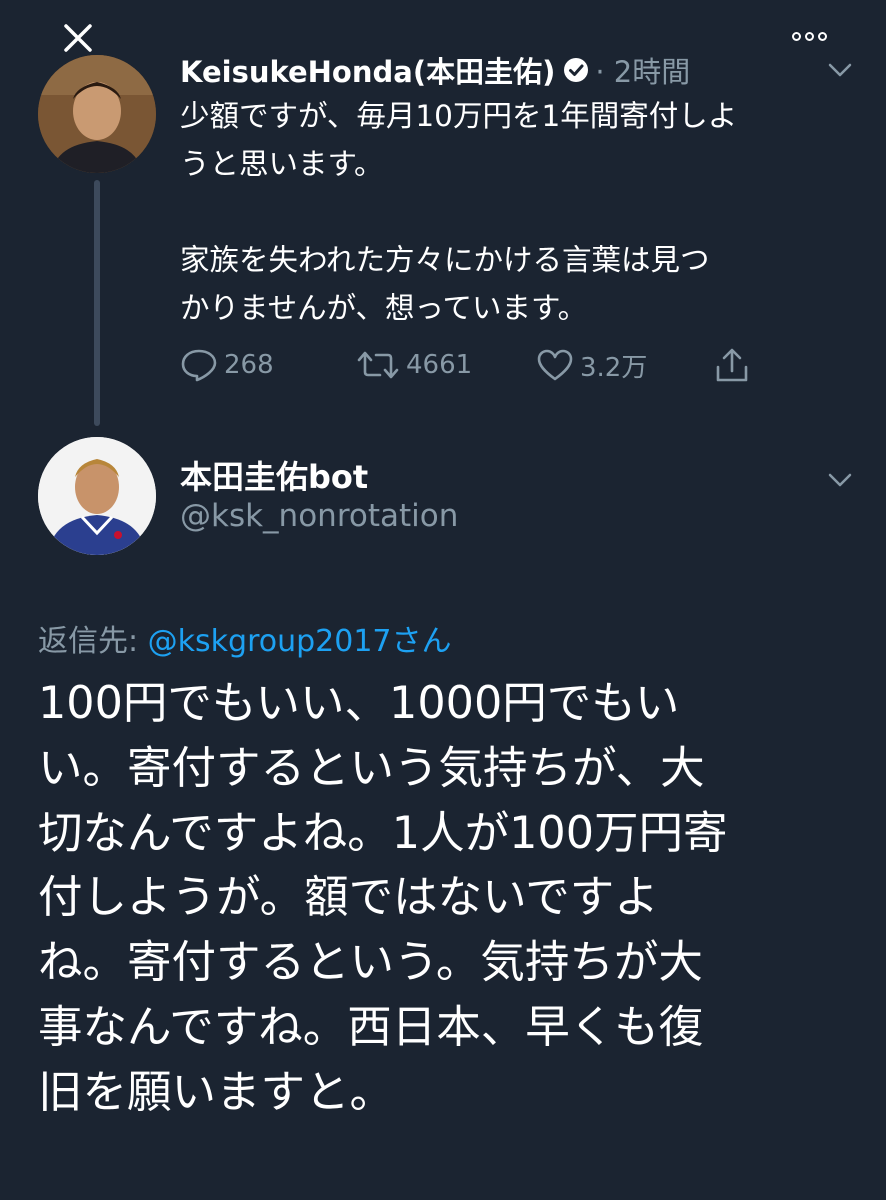 This screenshot has height=1200, width=886. I want to click on close-button, so click(78, 38).